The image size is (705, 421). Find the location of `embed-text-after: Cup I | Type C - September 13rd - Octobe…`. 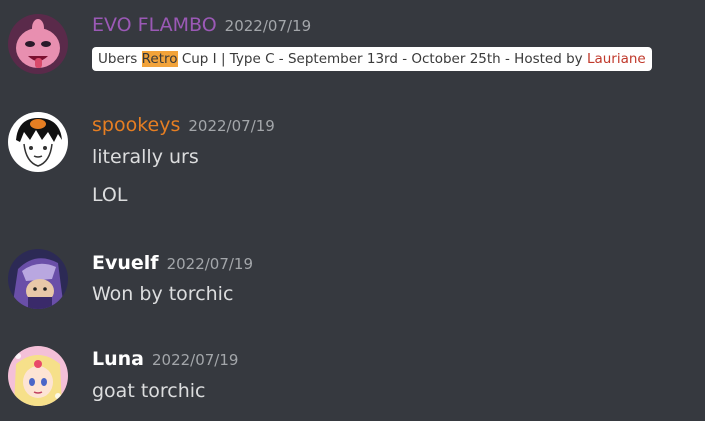

embed-text-after: Cup I | Type C - September 13rd - Octobe… is located at coordinates (382, 59).